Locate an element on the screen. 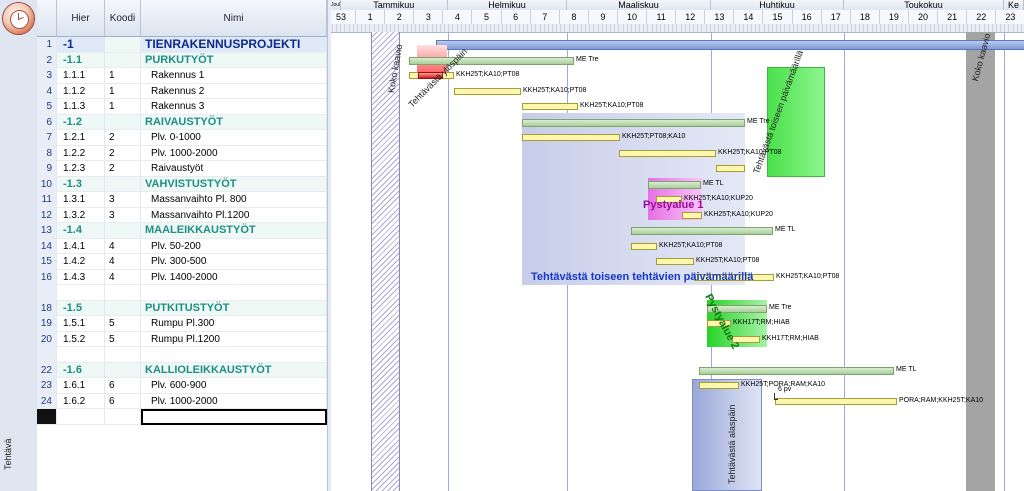 This screenshot has height=491, width=1024. row-number: 9 is located at coordinates (47, 169).